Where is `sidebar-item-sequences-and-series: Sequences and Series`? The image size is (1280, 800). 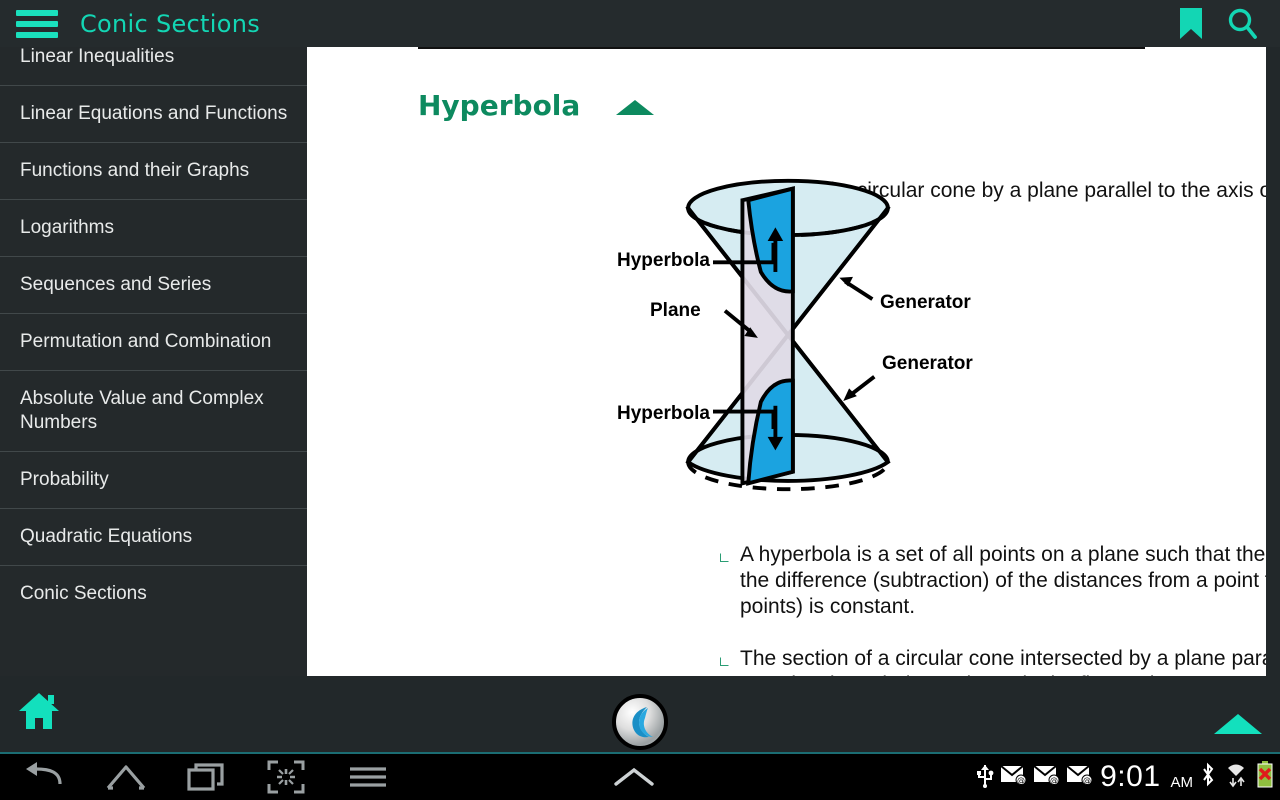
sidebar-item-sequences-and-series: Sequences and Series is located at coordinates (153, 285).